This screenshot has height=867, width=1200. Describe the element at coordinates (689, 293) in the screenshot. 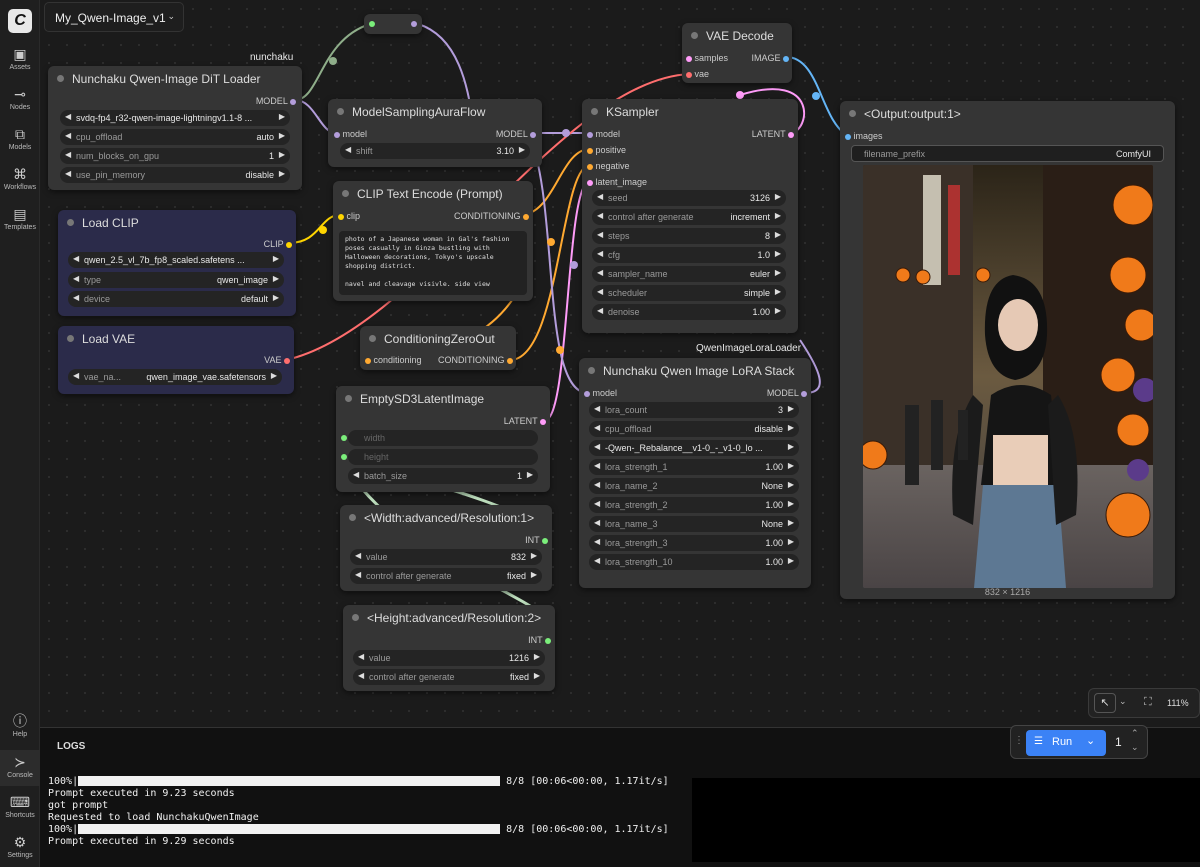

I see `widget-scheduler: ◀ scheduler simple ▶` at that location.